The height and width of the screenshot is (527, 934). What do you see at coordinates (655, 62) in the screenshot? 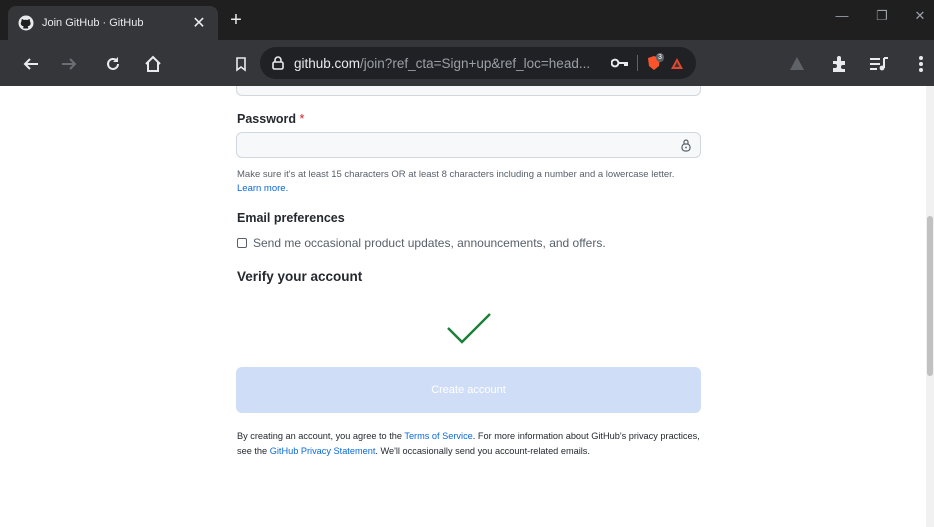
I see `brave-shield-icon: 3` at bounding box center [655, 62].